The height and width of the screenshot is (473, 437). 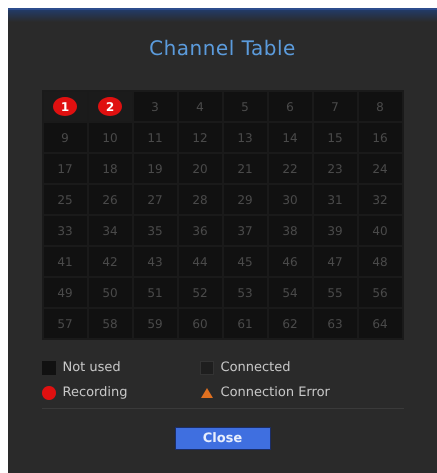 What do you see at coordinates (91, 367) in the screenshot?
I see `legend-label: Not used` at bounding box center [91, 367].